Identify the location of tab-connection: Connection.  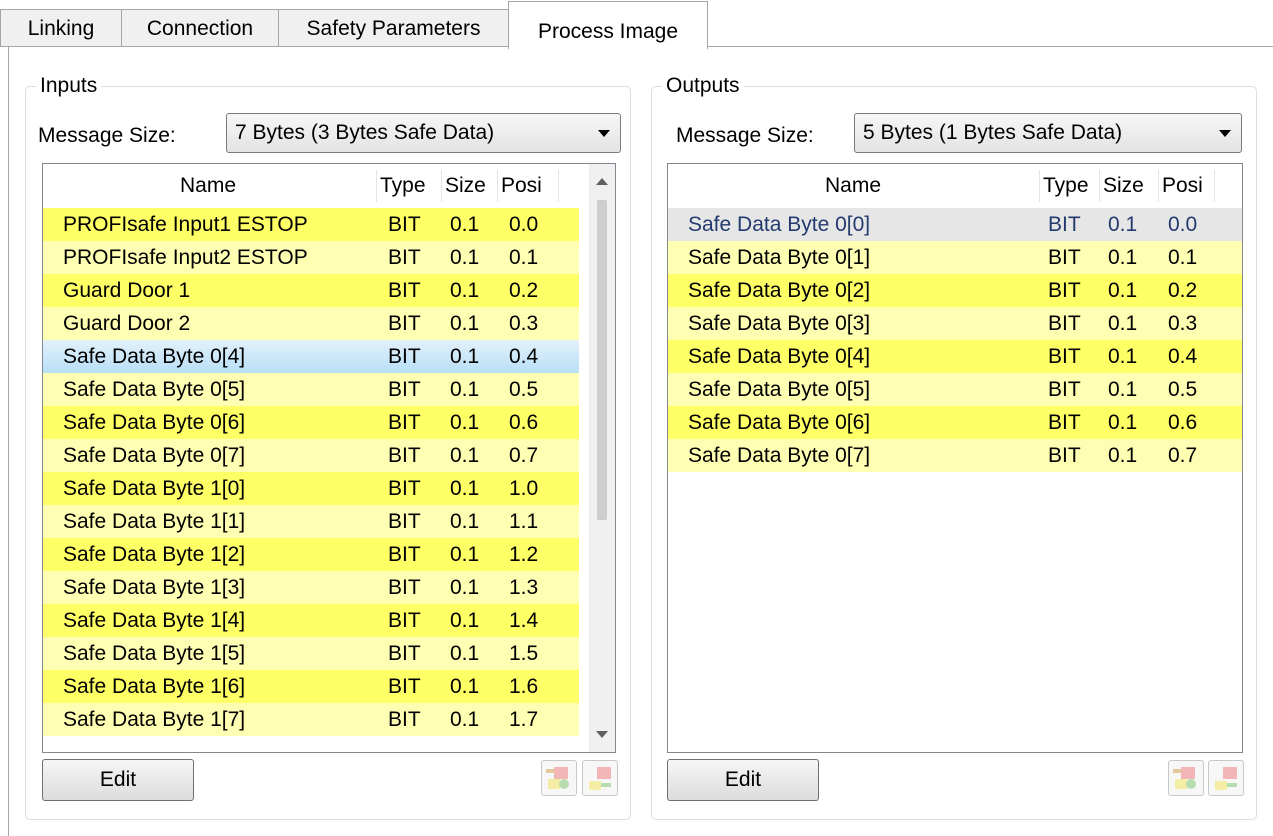
(200, 28).